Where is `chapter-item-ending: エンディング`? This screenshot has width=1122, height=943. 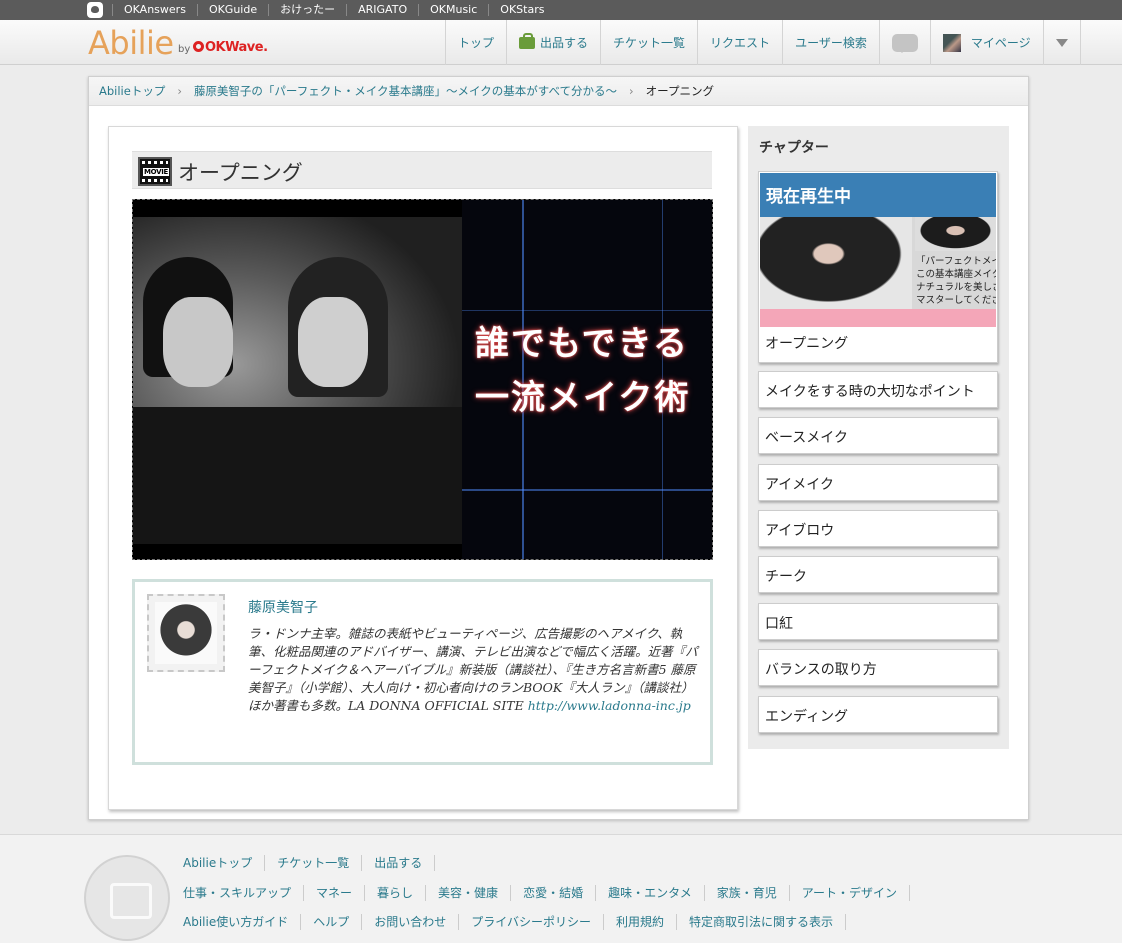
chapter-item-ending: エンディング is located at coordinates (878, 714).